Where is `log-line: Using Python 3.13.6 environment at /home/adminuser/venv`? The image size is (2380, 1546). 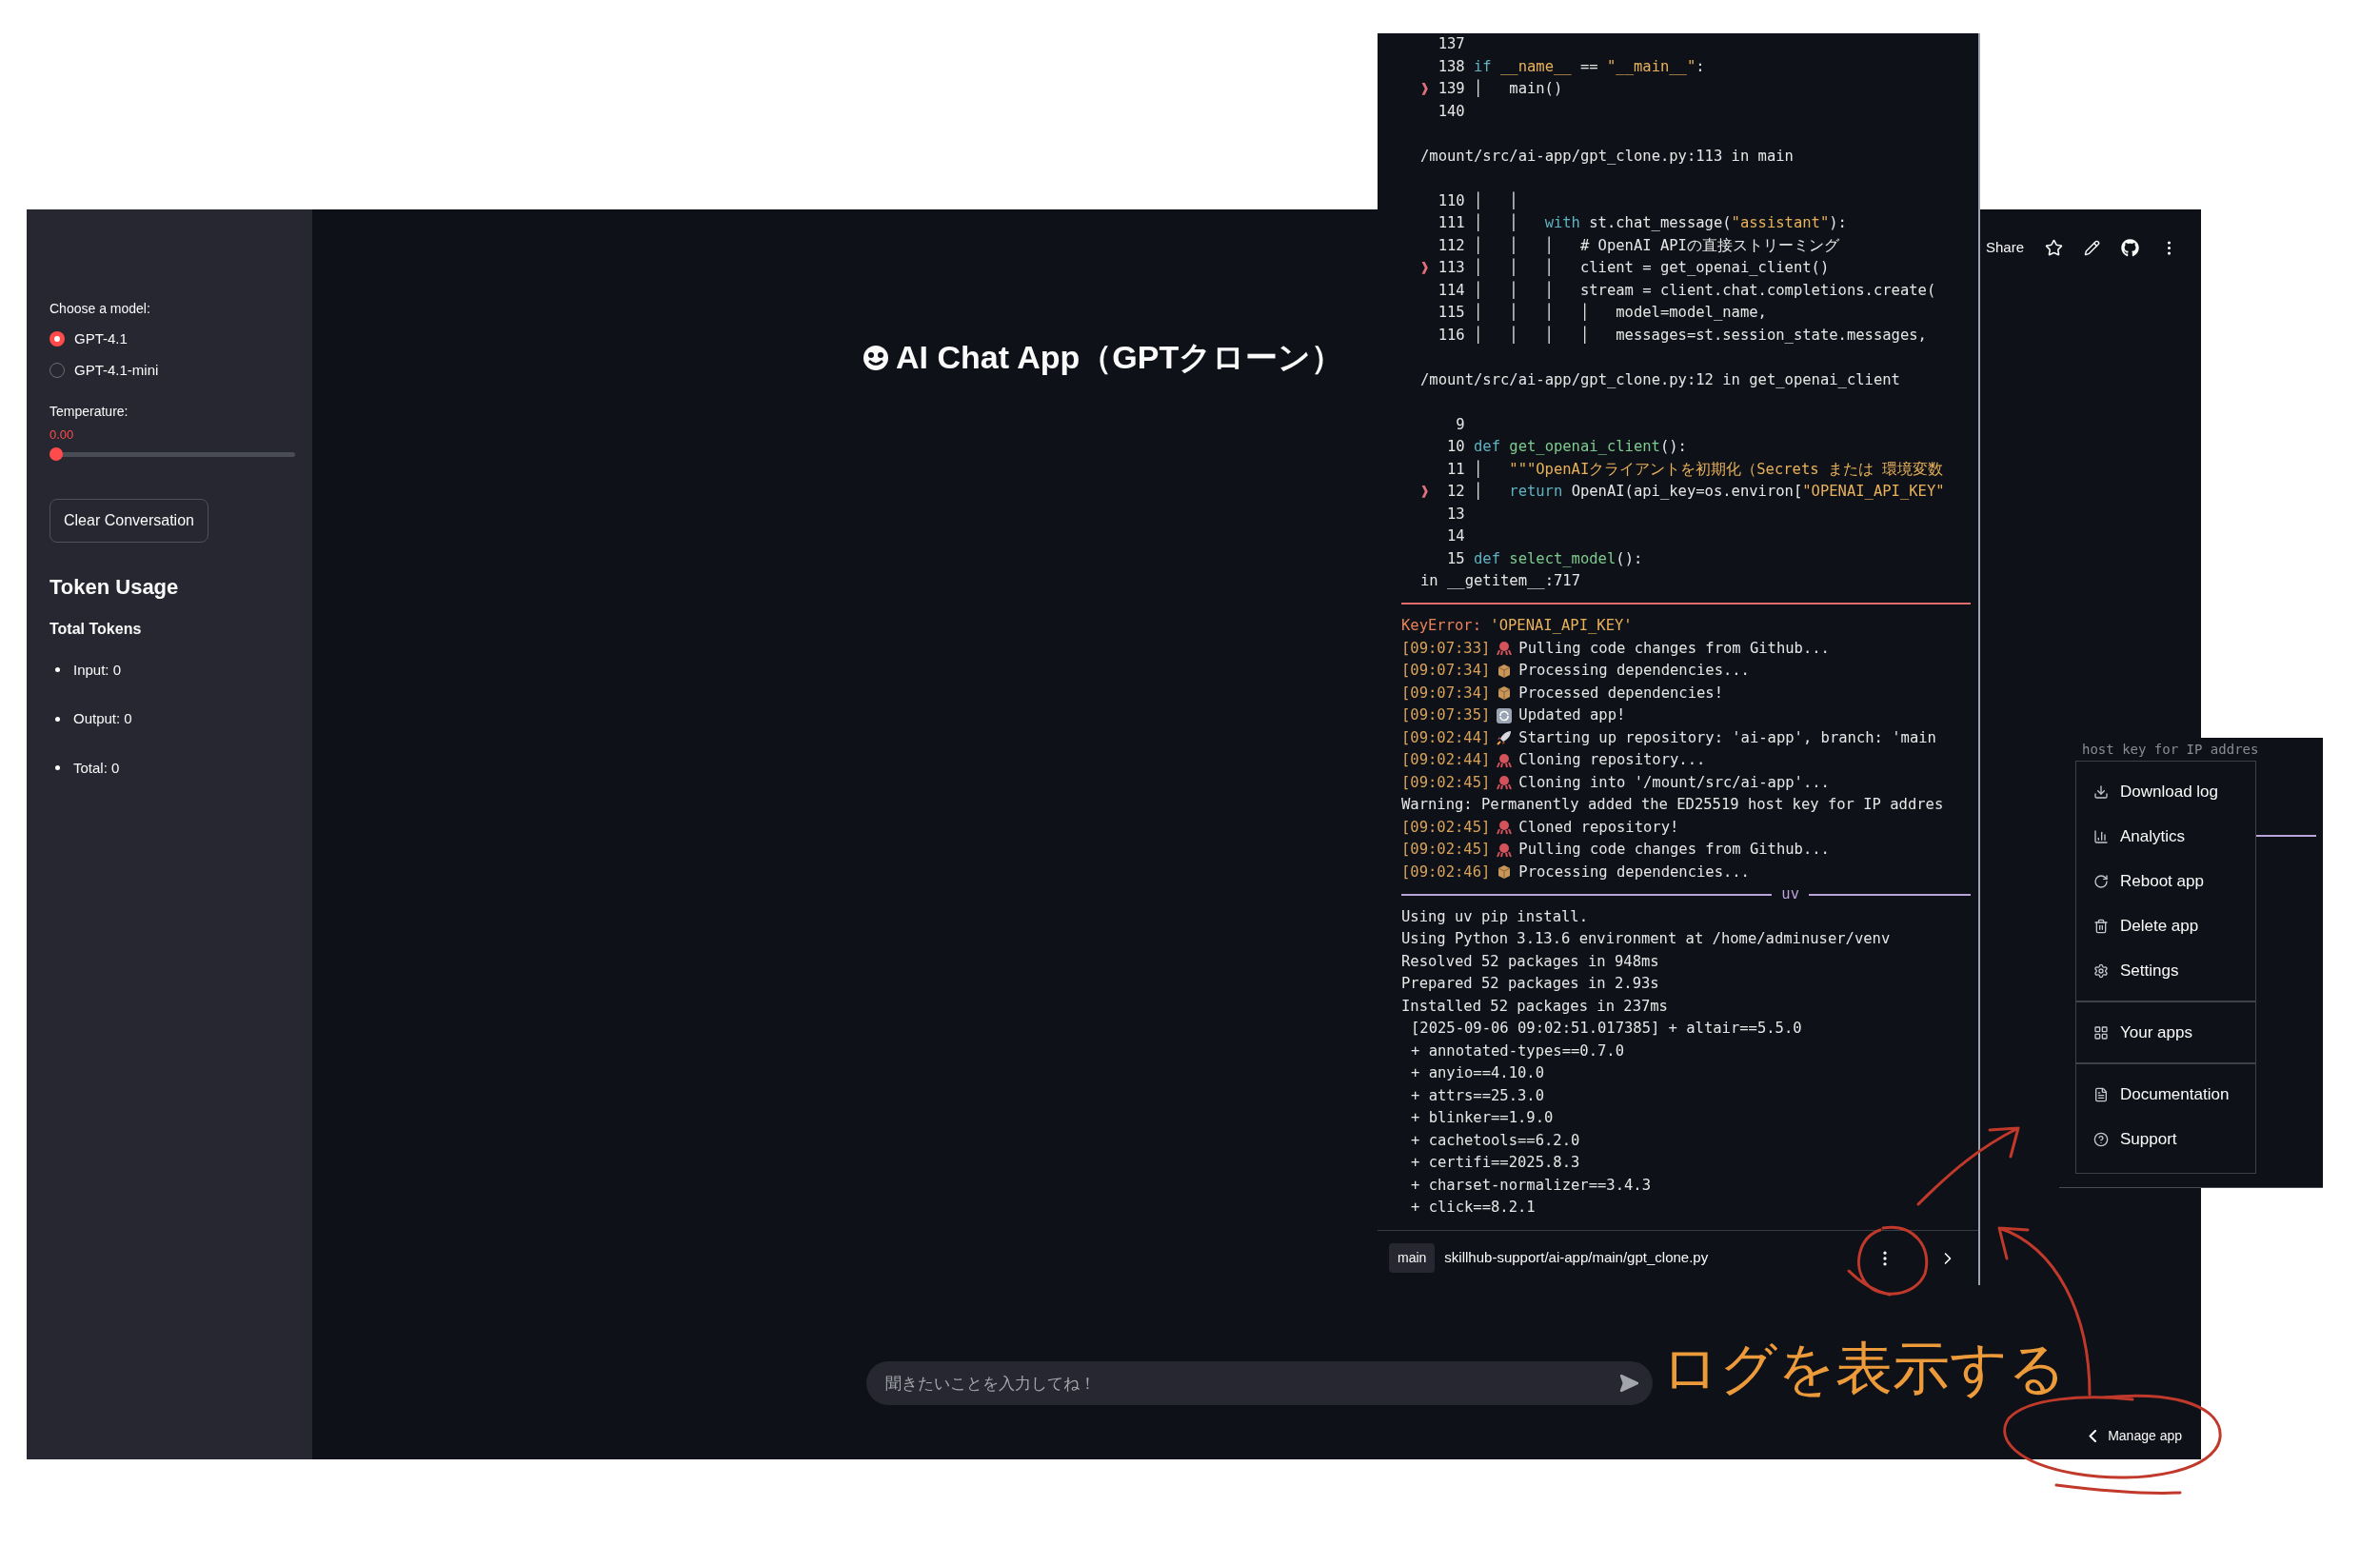
log-line: Using Python 3.13.6 environment at /home/adminuser/venv is located at coordinates (1646, 939).